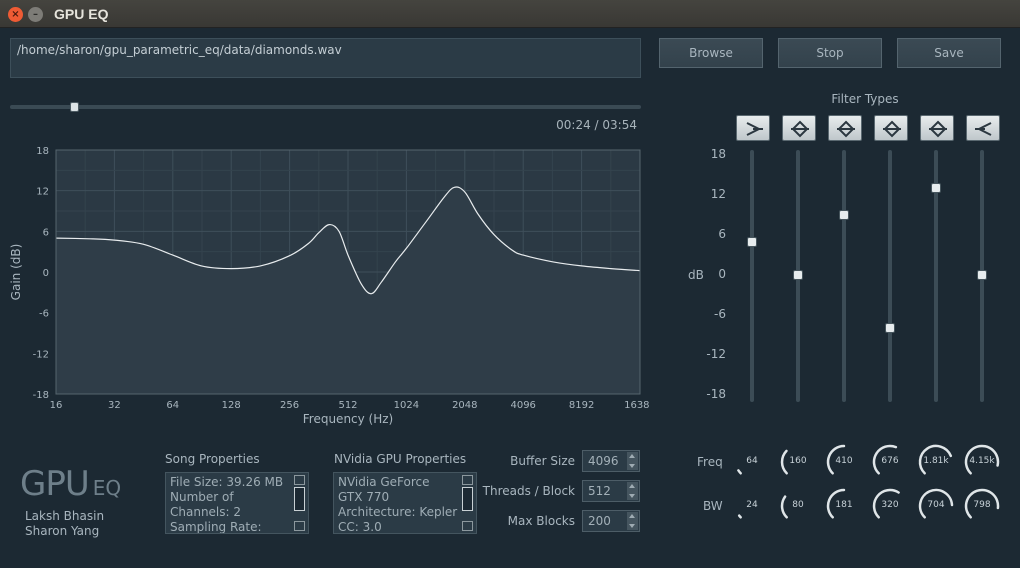 This screenshot has width=1020, height=568. I want to click on bw-knob-value: 320, so click(890, 505).